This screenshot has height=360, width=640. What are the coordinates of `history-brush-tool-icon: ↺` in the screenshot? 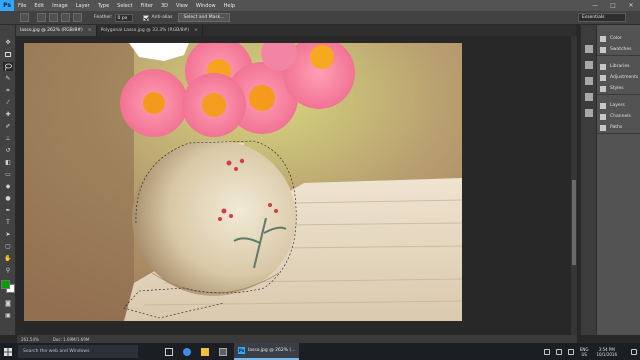 It's located at (8, 150).